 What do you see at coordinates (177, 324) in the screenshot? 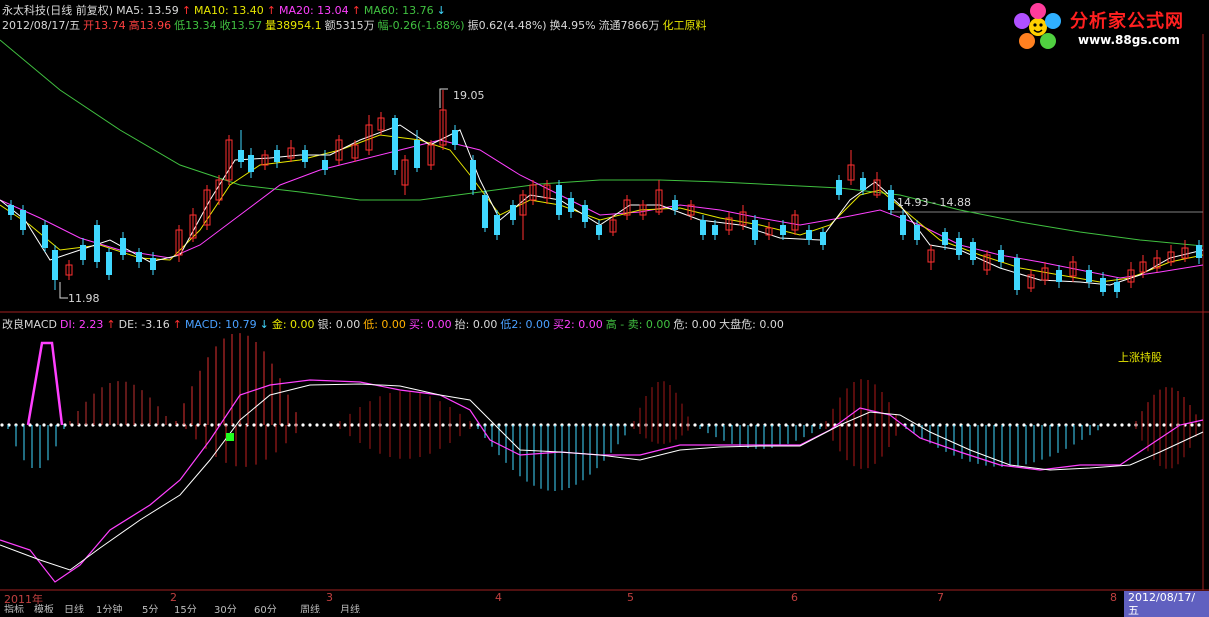
I see `arrow-up-icon: ↑` at bounding box center [177, 324].